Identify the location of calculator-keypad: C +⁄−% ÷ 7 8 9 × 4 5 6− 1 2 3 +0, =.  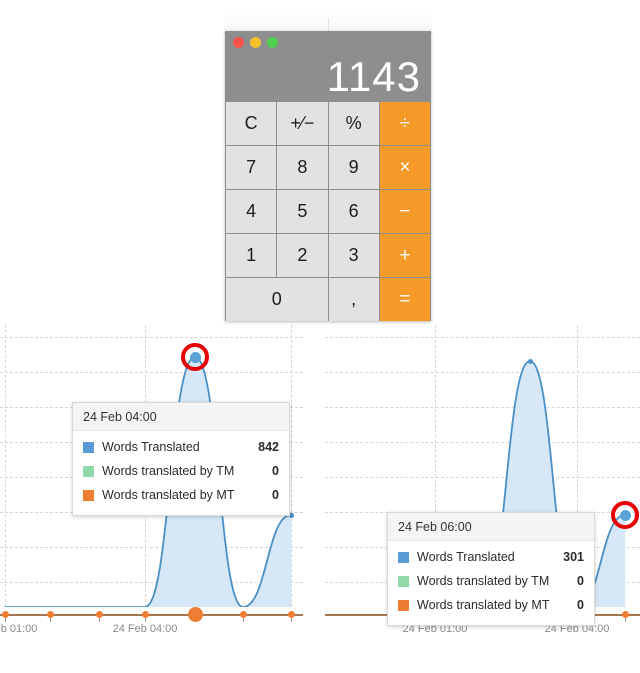
(328, 211).